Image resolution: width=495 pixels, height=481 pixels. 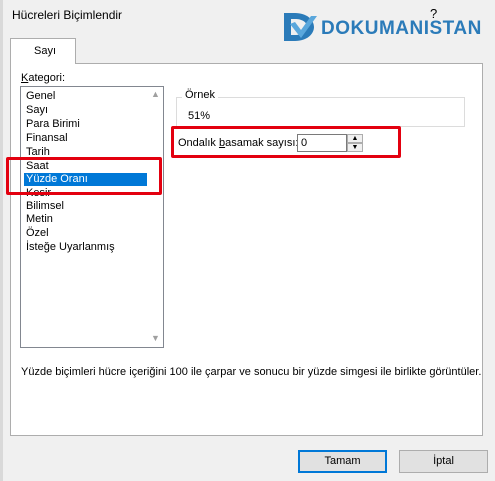 I want to click on watermark-logo: DOKUMANISTAN, so click(x=385, y=27).